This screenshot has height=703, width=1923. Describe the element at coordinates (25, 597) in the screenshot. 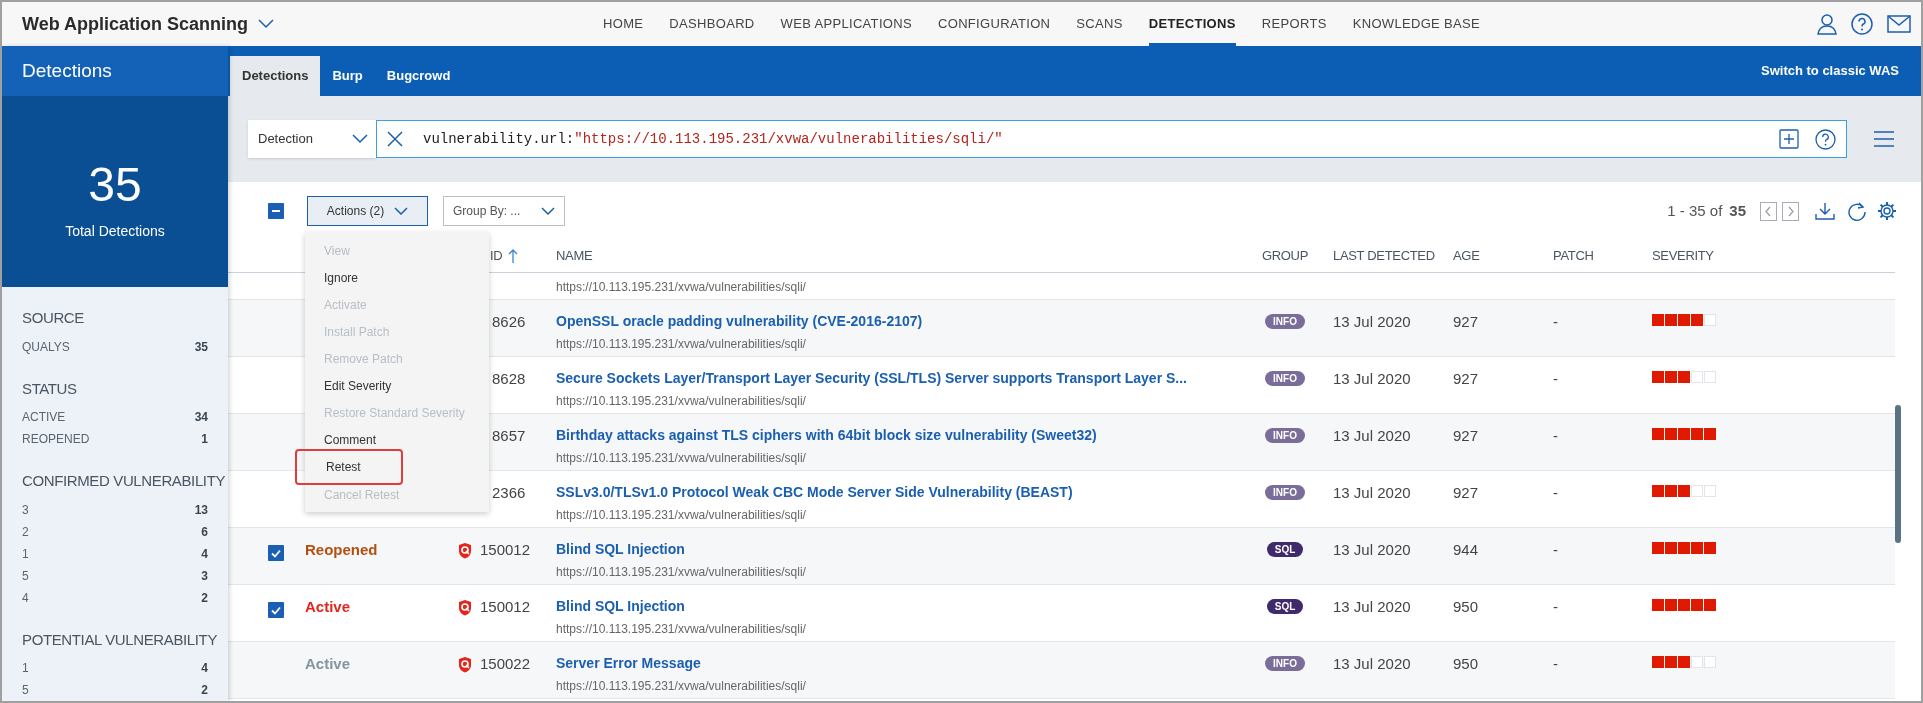

I see `filter-label: 4` at that location.